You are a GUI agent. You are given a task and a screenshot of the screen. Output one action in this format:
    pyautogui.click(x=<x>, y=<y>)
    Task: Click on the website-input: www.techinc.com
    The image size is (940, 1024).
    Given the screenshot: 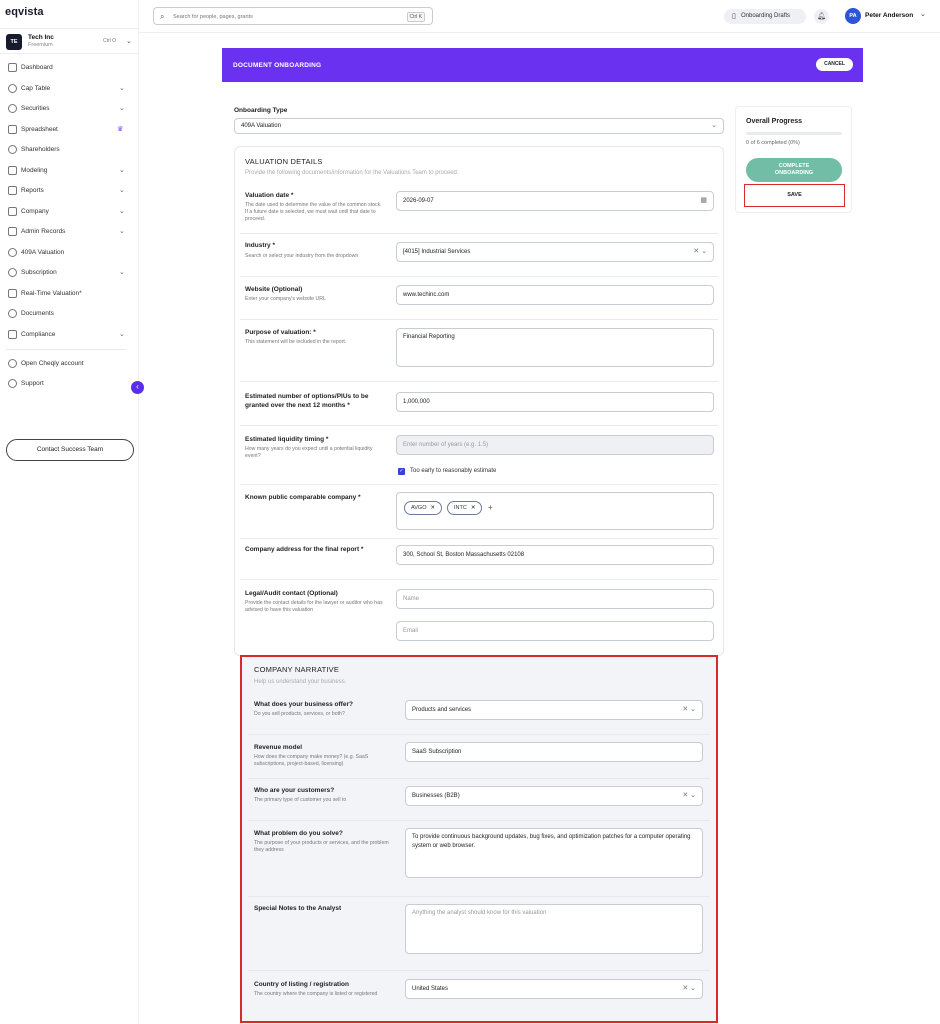 What is the action you would take?
    pyautogui.click(x=555, y=295)
    